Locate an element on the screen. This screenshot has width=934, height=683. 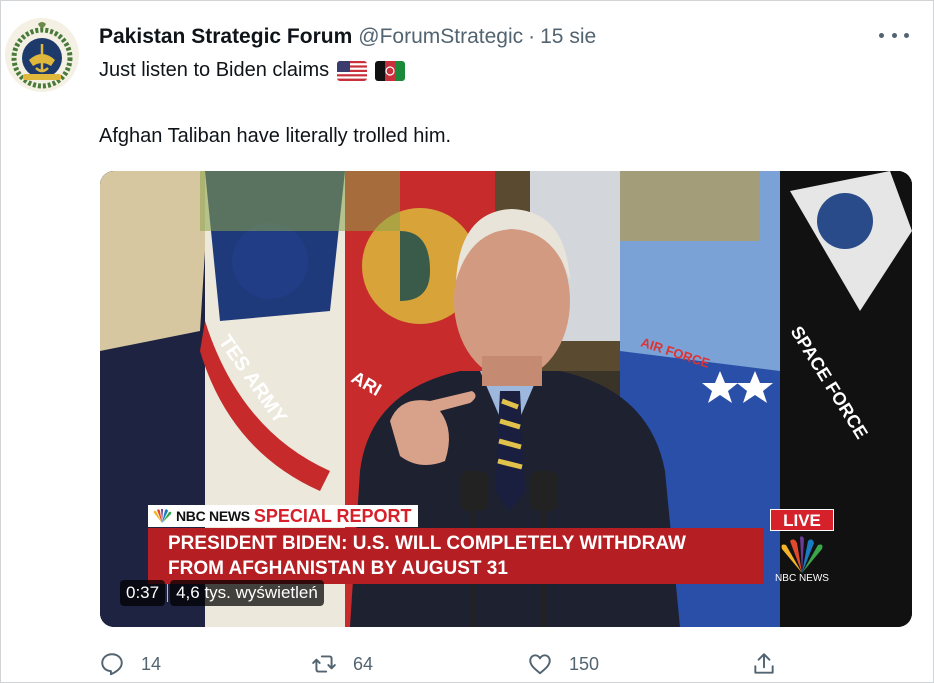
reply-icon is located at coordinates (112, 664).